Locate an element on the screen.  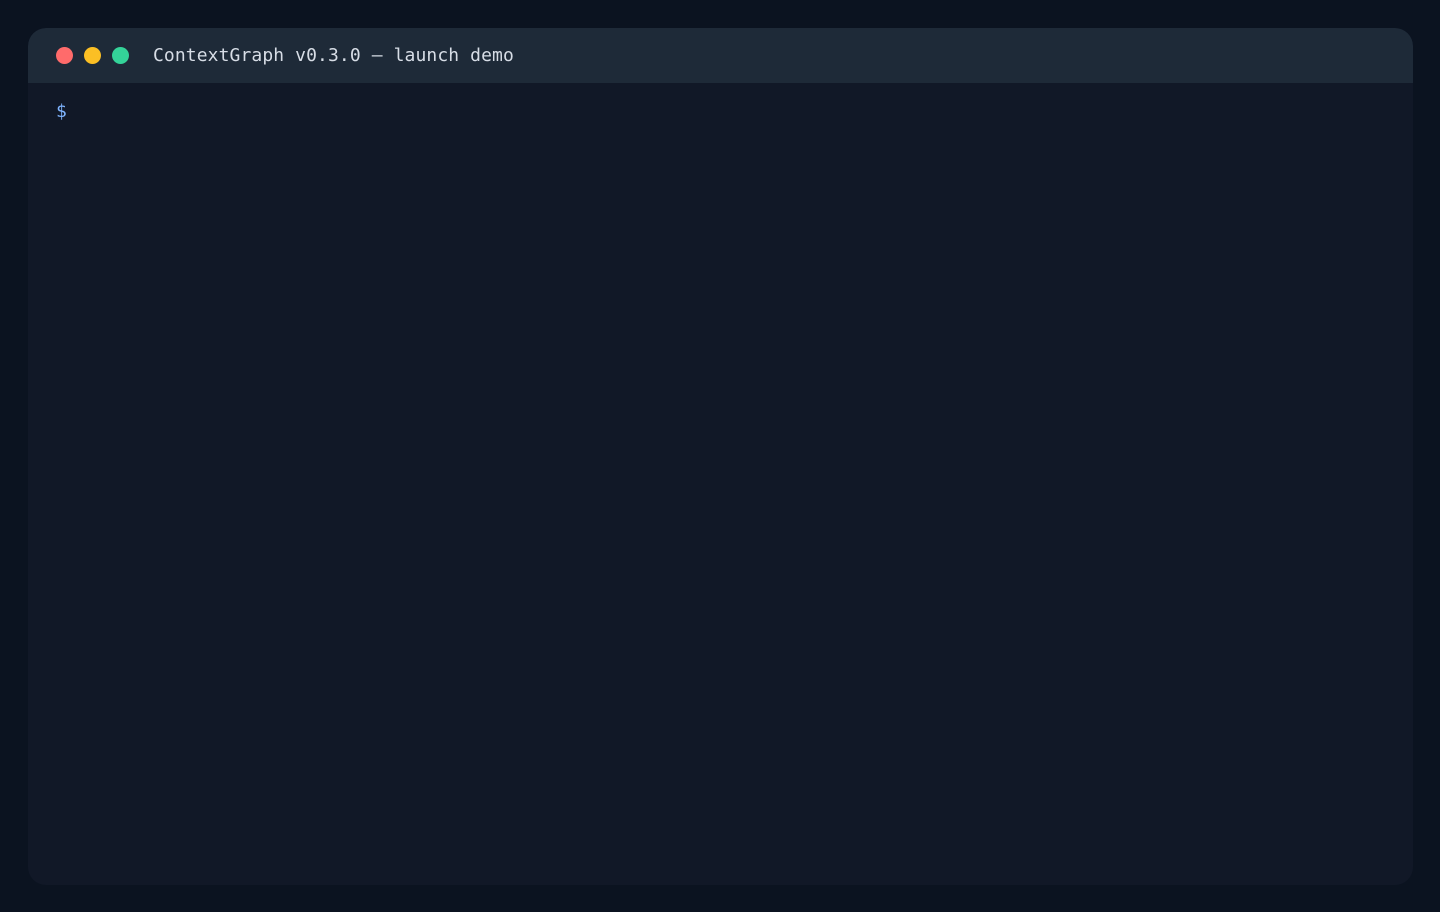
window-titlebar: ContextGraph v0.3.0 — launch demo is located at coordinates (720, 55).